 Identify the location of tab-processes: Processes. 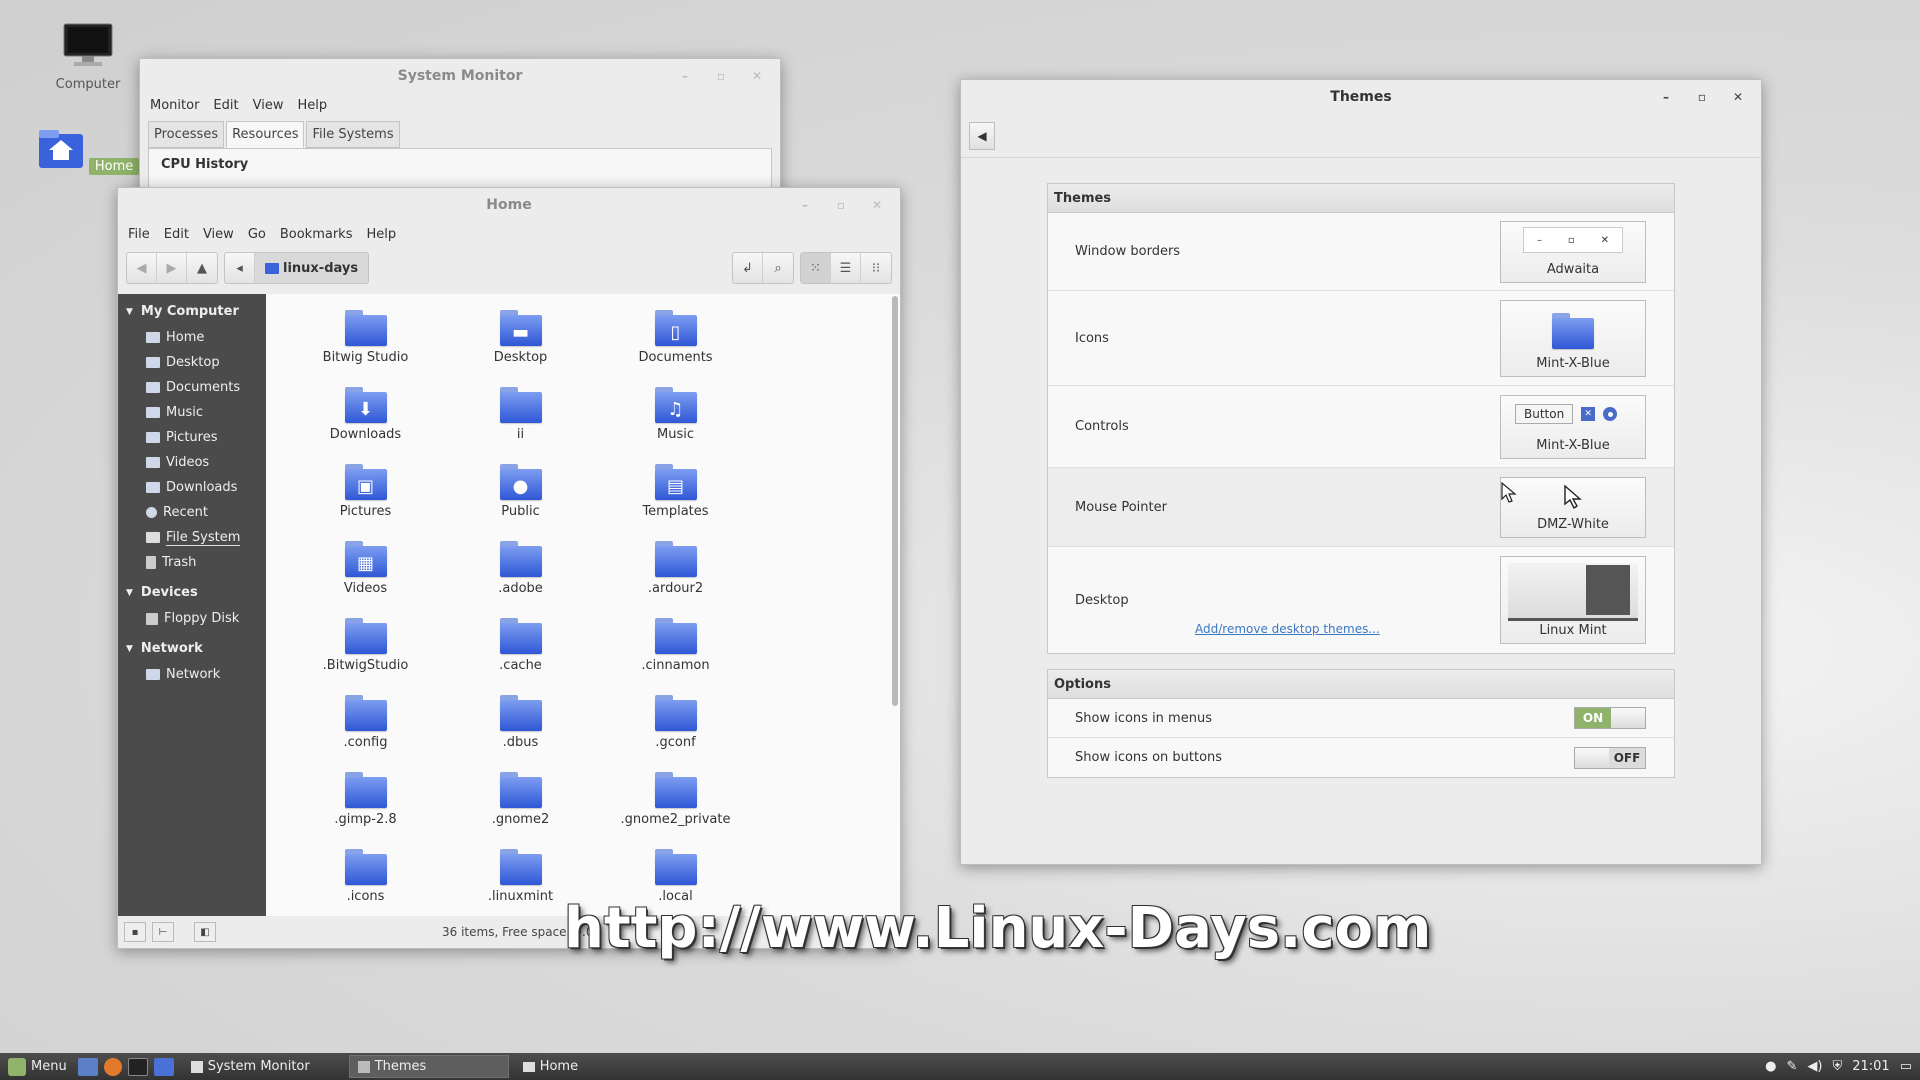
(186, 134).